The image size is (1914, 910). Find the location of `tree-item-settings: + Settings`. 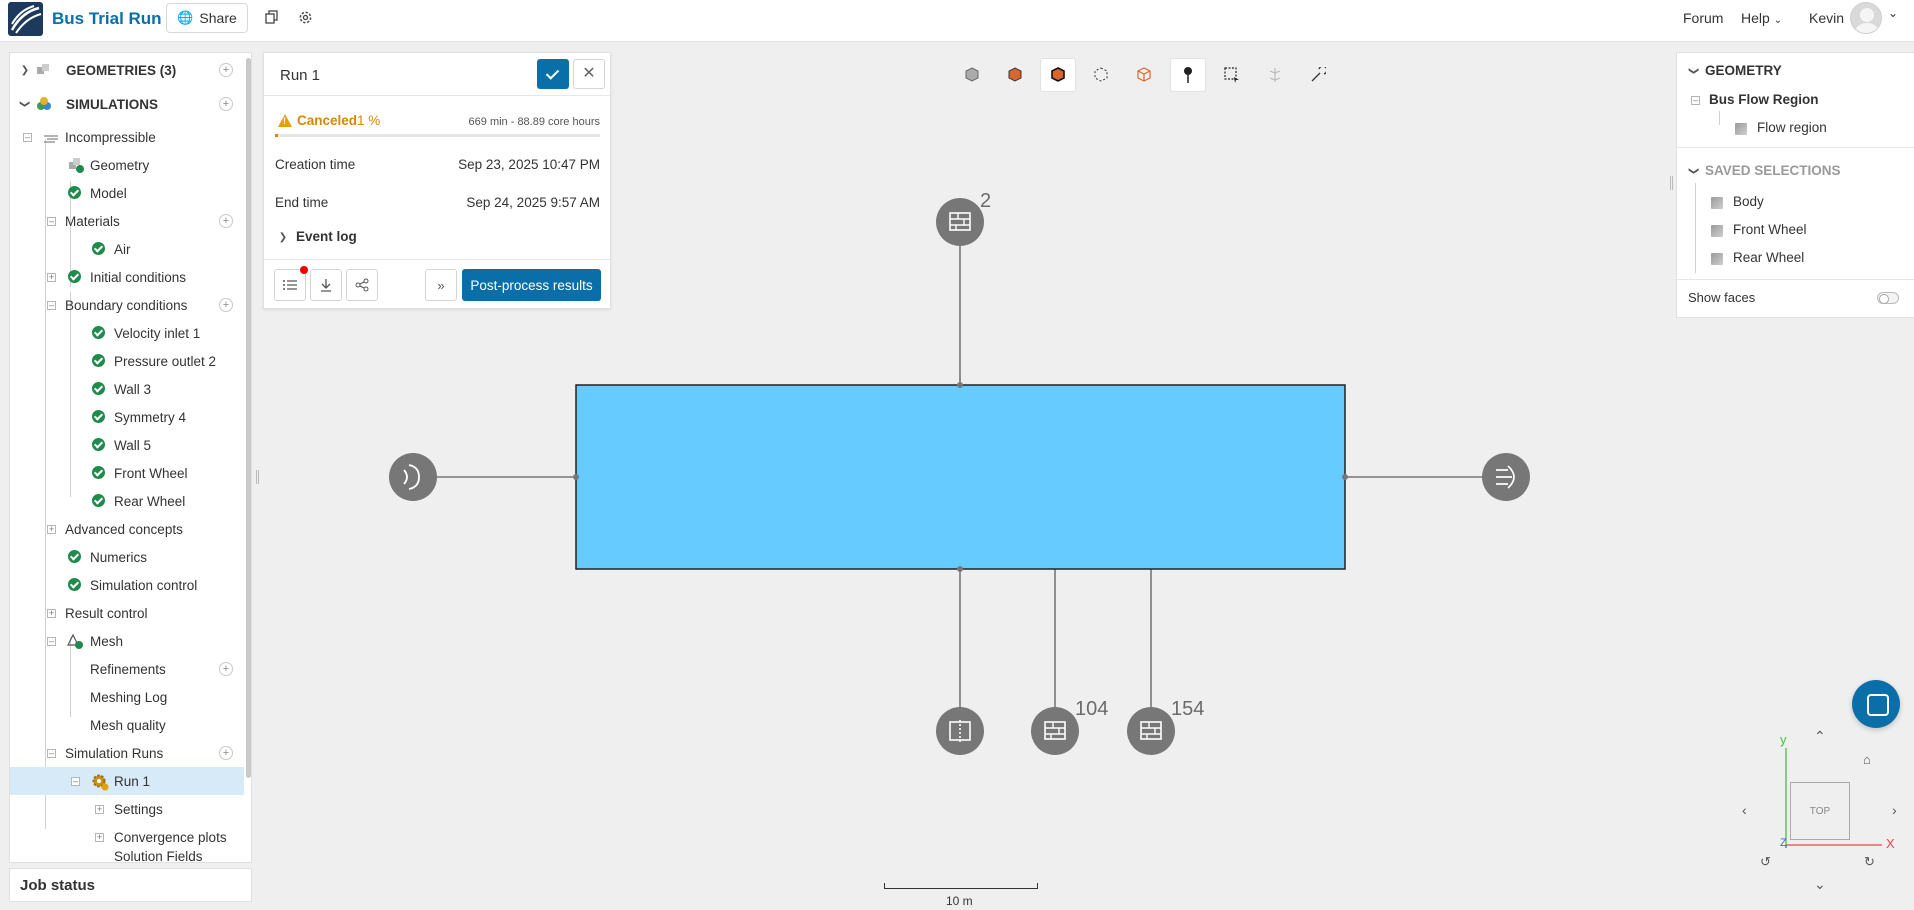

tree-item-settings: + Settings is located at coordinates (127, 809).